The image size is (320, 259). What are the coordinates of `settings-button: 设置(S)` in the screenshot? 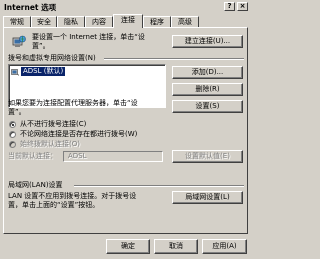 It's located at (207, 106).